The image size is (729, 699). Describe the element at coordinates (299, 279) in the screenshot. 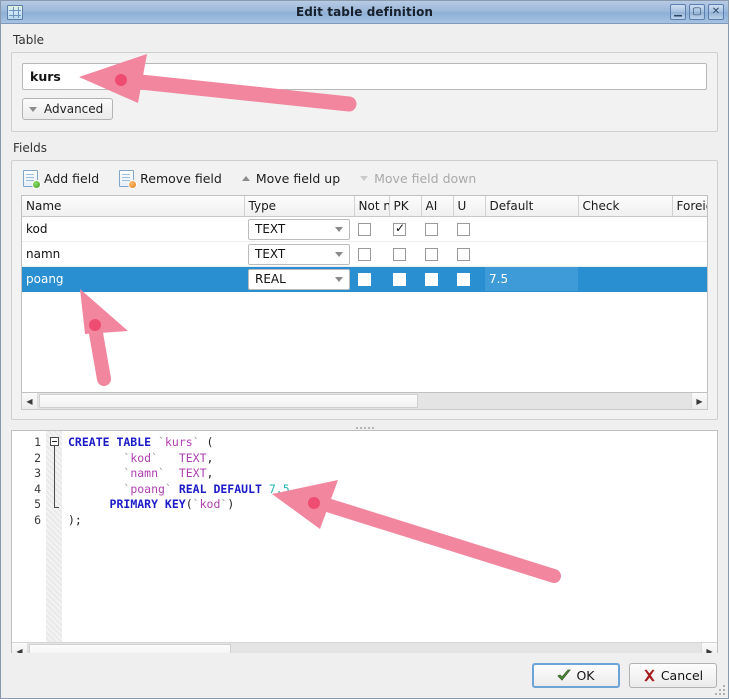

I see `cell-type: REAL` at that location.